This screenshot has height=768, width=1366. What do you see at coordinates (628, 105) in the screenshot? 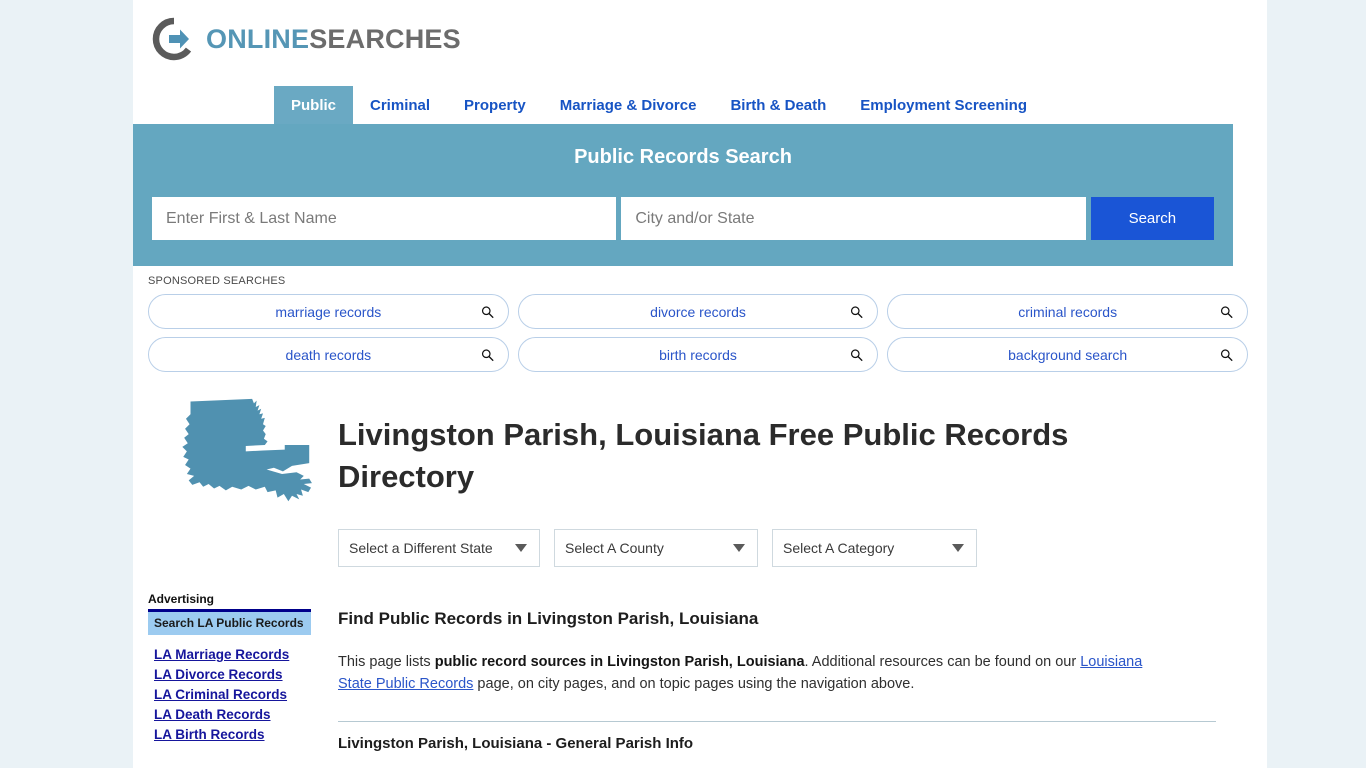
I see `tab-marriage-divorce: Marriage & Divorce` at bounding box center [628, 105].